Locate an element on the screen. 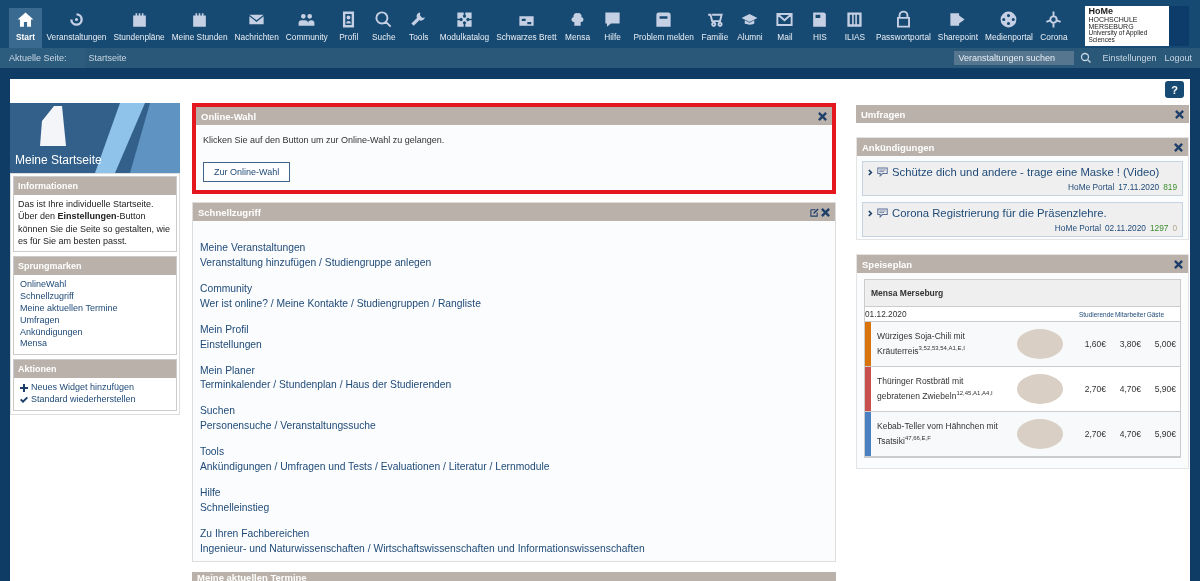 This screenshot has width=1200, height=581. nav-item: Veranstaltungen is located at coordinates (76, 24).